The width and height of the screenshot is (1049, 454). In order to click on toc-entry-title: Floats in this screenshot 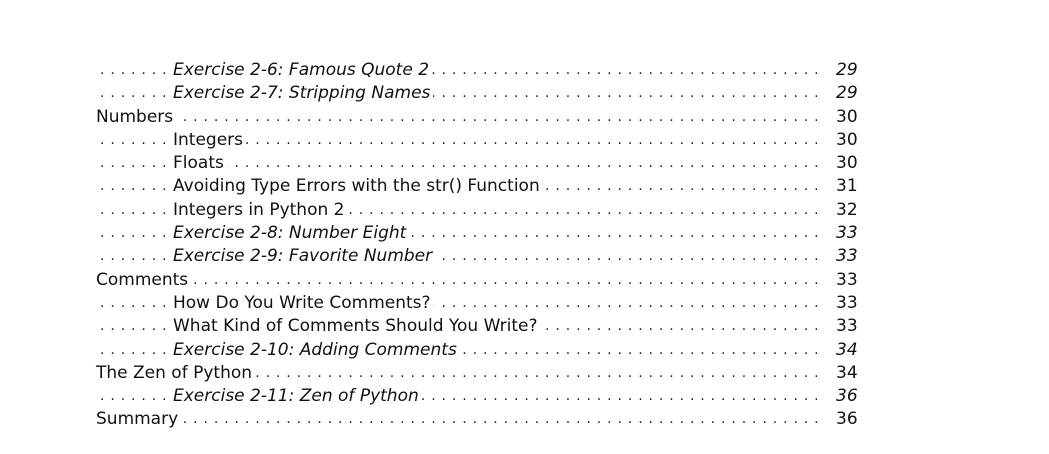, I will do `click(200, 164)`.